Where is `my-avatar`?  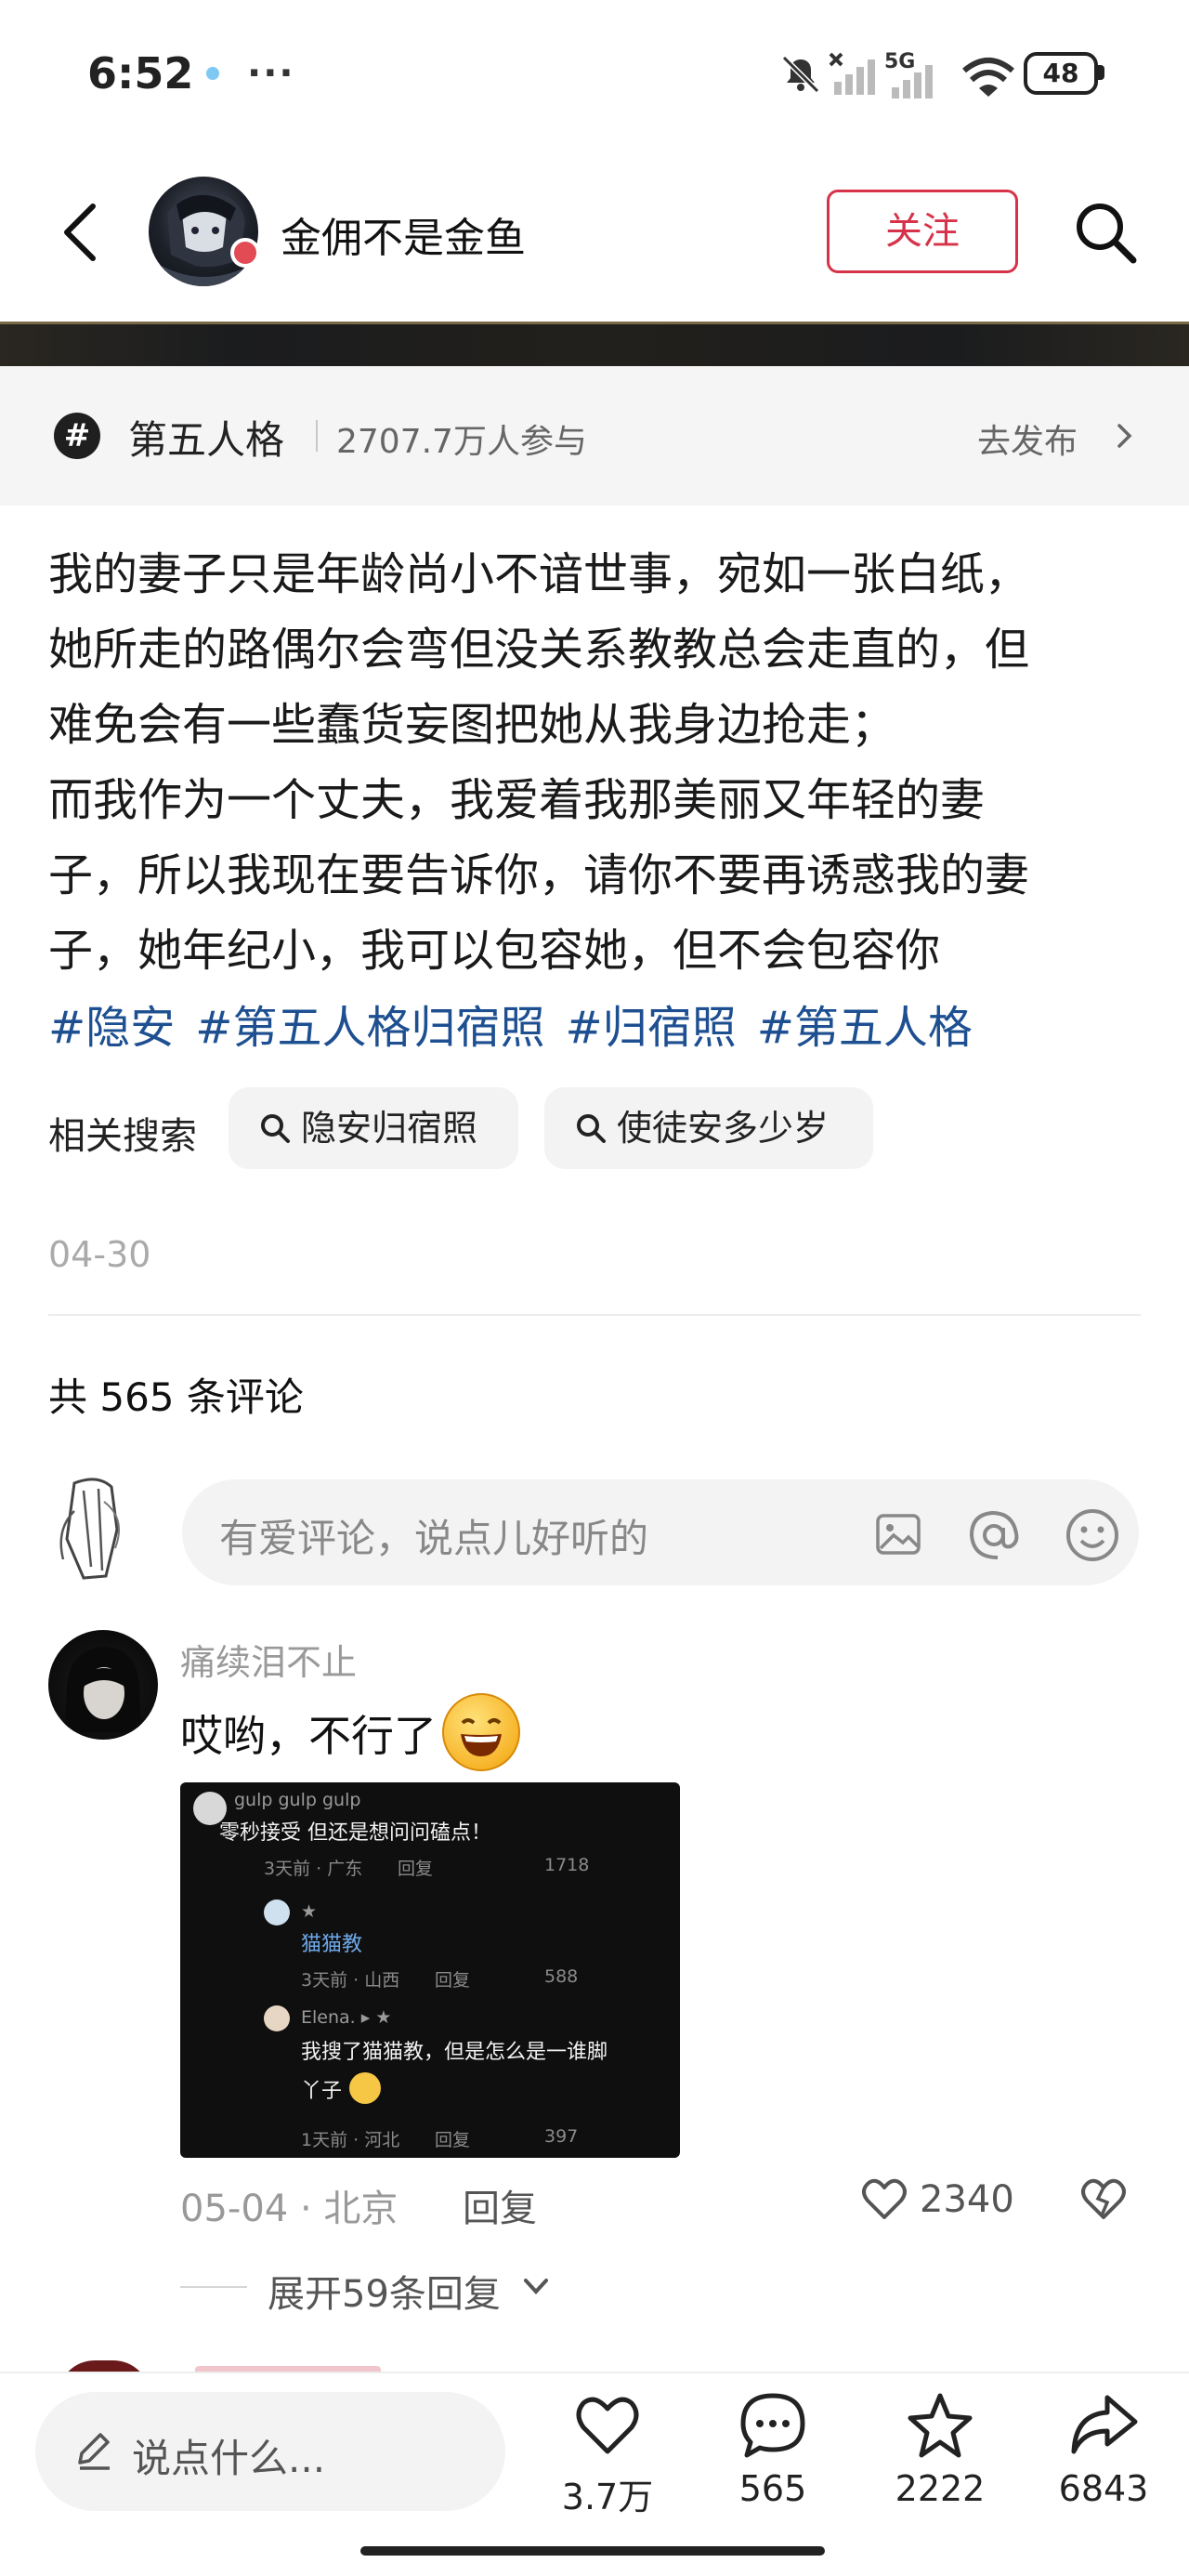
my-avatar is located at coordinates (92, 1529).